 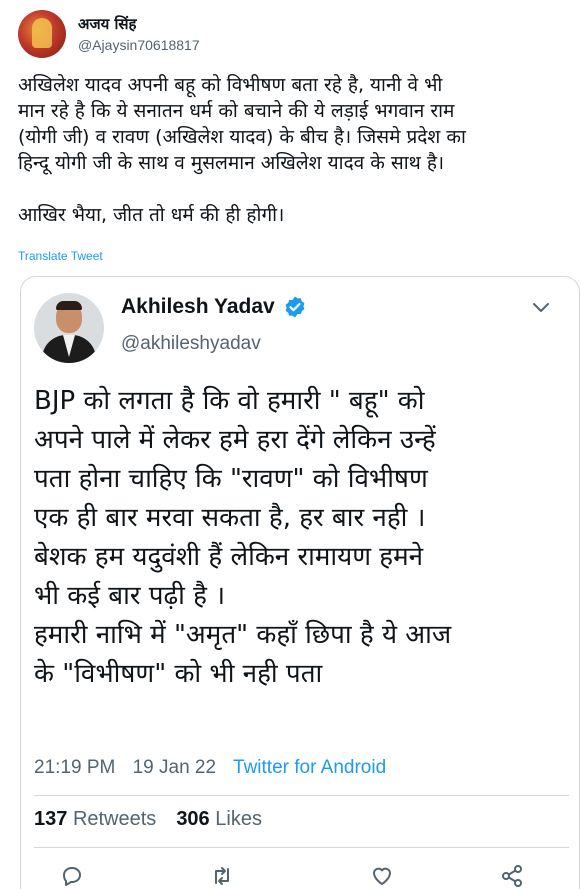 What do you see at coordinates (295, 307) in the screenshot?
I see `verified-badge-icon` at bounding box center [295, 307].